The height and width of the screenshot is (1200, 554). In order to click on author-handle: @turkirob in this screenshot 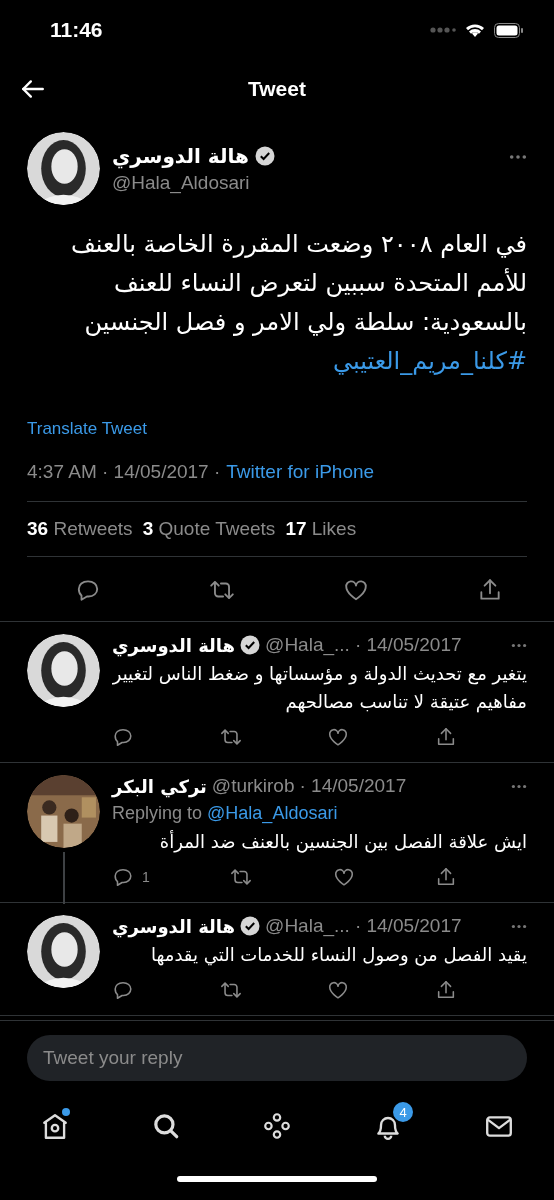, I will do `click(253, 786)`.